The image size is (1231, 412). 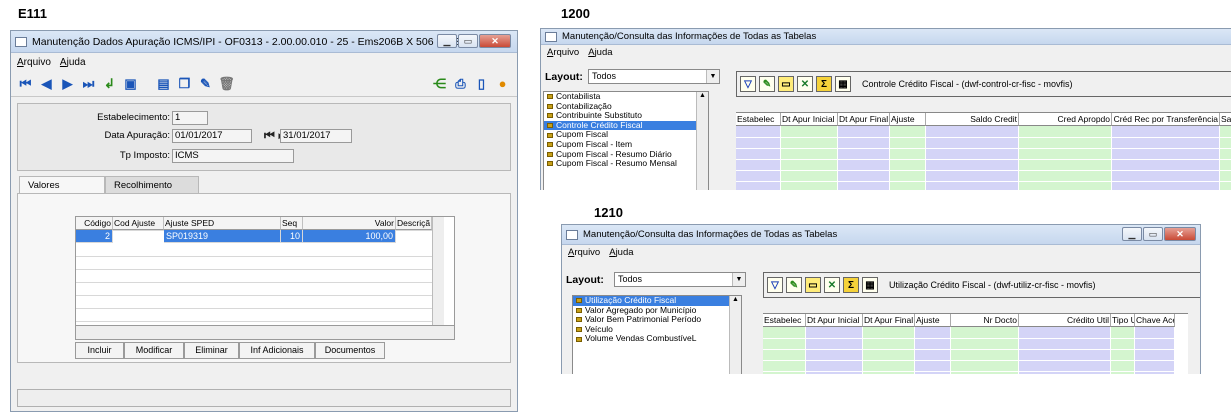 What do you see at coordinates (439, 83) in the screenshot?
I see `tree-icon: ⋲` at bounding box center [439, 83].